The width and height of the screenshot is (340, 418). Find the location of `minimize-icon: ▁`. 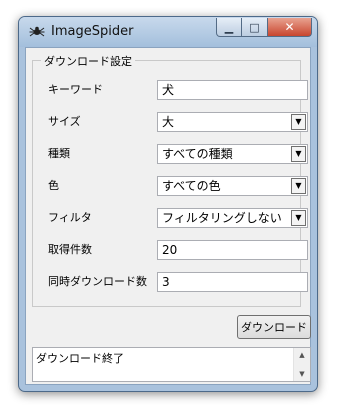

minimize-icon: ▁ is located at coordinates (229, 27).